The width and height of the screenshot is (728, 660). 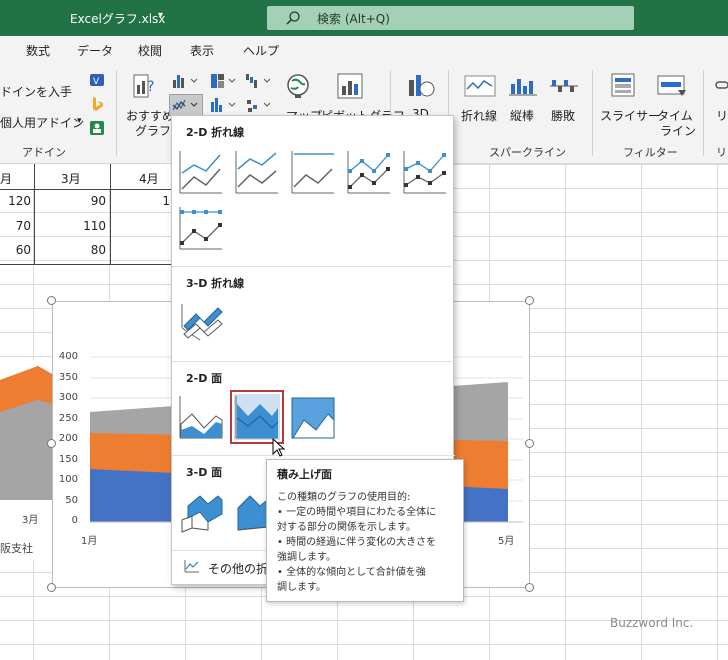 What do you see at coordinates (293, 18) in the screenshot?
I see `search-icon` at bounding box center [293, 18].